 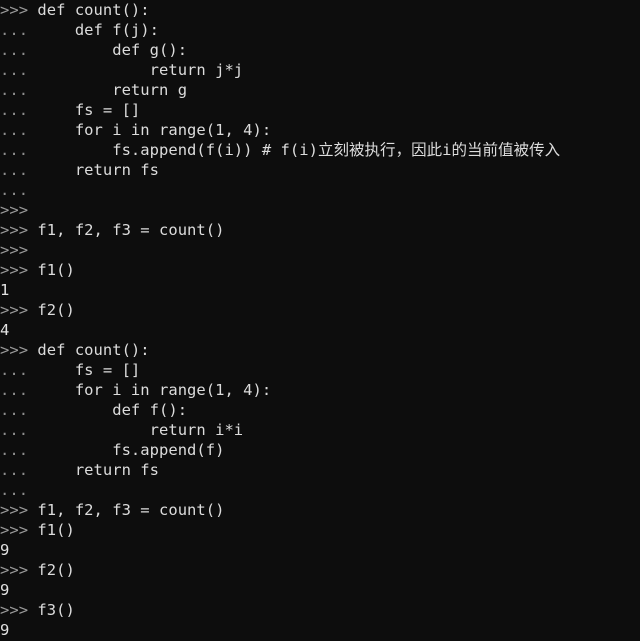 I want to click on console-input-line: ... return j*j, so click(x=320, y=70).